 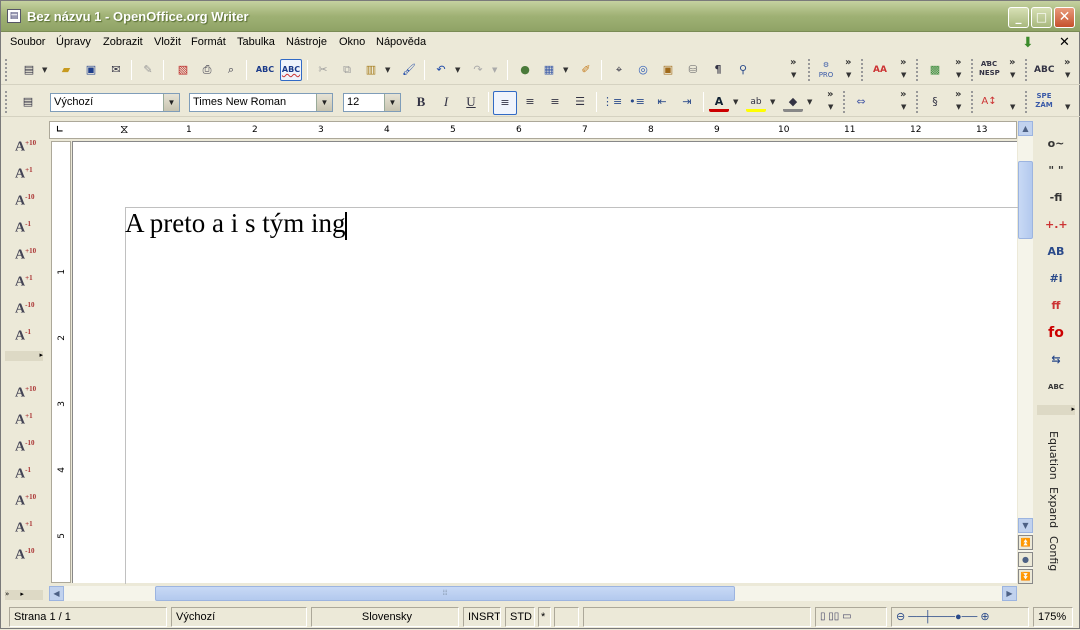 What do you see at coordinates (494, 70) in the screenshot?
I see `redo-dropdown-arrow: ▼` at bounding box center [494, 70].